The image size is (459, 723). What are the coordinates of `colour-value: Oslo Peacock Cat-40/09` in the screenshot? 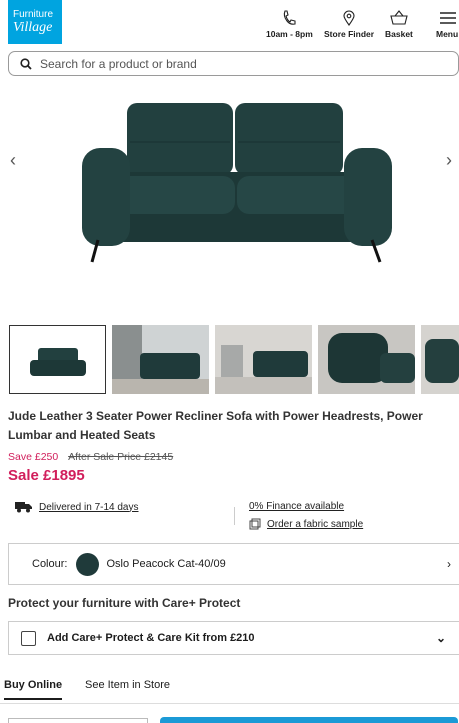 It's located at (166, 564).